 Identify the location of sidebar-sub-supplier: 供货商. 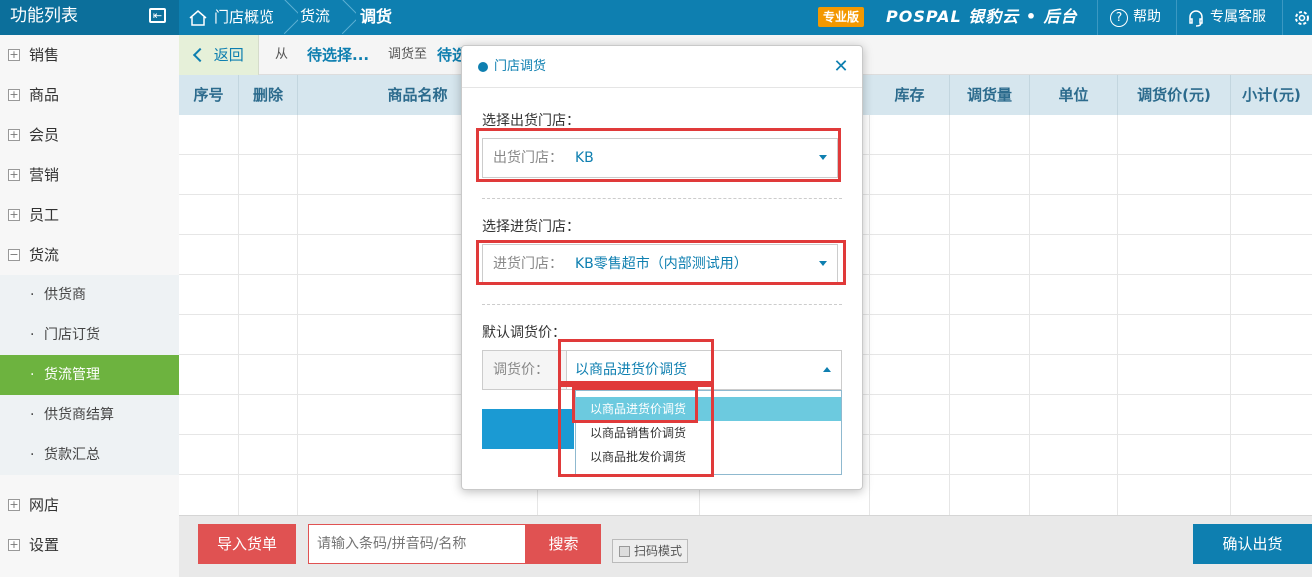
(89, 295).